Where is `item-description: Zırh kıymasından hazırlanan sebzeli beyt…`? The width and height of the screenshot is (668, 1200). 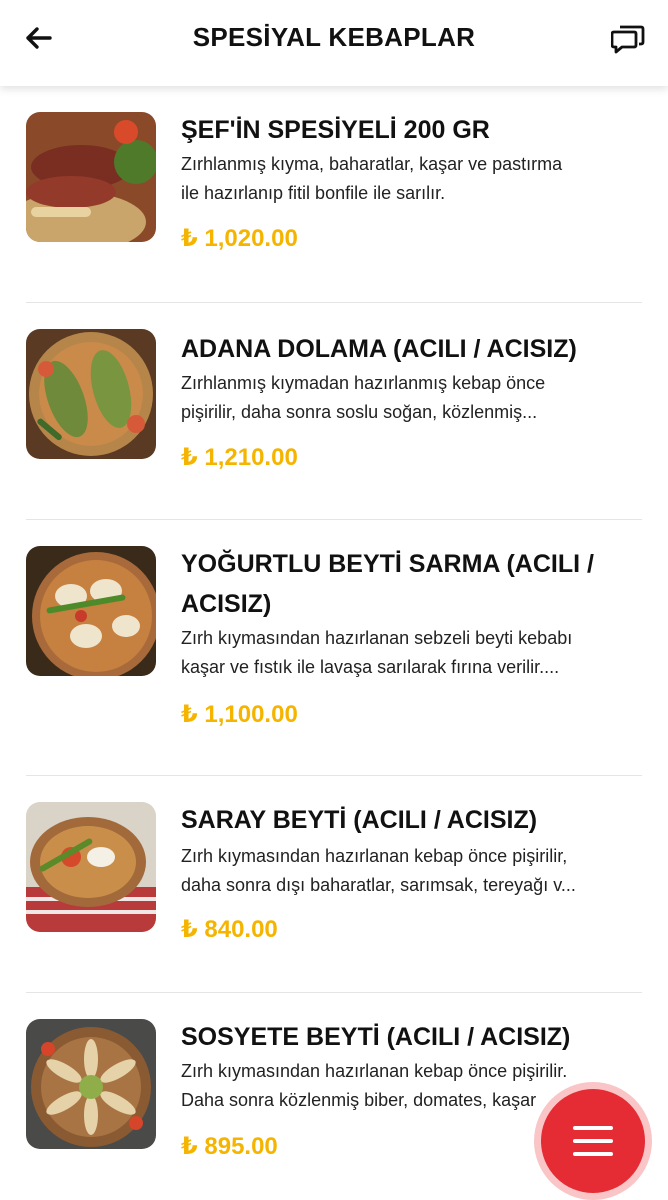 item-description: Zırh kıymasından hazırlanan sebzeli beyt… is located at coordinates (396, 653).